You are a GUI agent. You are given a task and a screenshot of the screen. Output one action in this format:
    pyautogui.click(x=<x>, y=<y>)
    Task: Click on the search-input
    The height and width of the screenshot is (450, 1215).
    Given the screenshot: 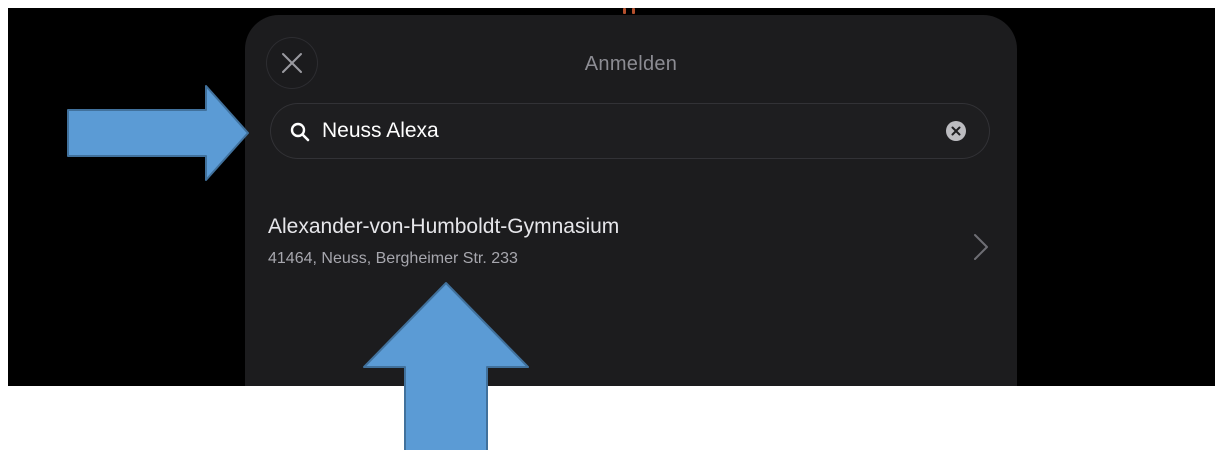 What is the action you would take?
    pyautogui.click(x=622, y=131)
    